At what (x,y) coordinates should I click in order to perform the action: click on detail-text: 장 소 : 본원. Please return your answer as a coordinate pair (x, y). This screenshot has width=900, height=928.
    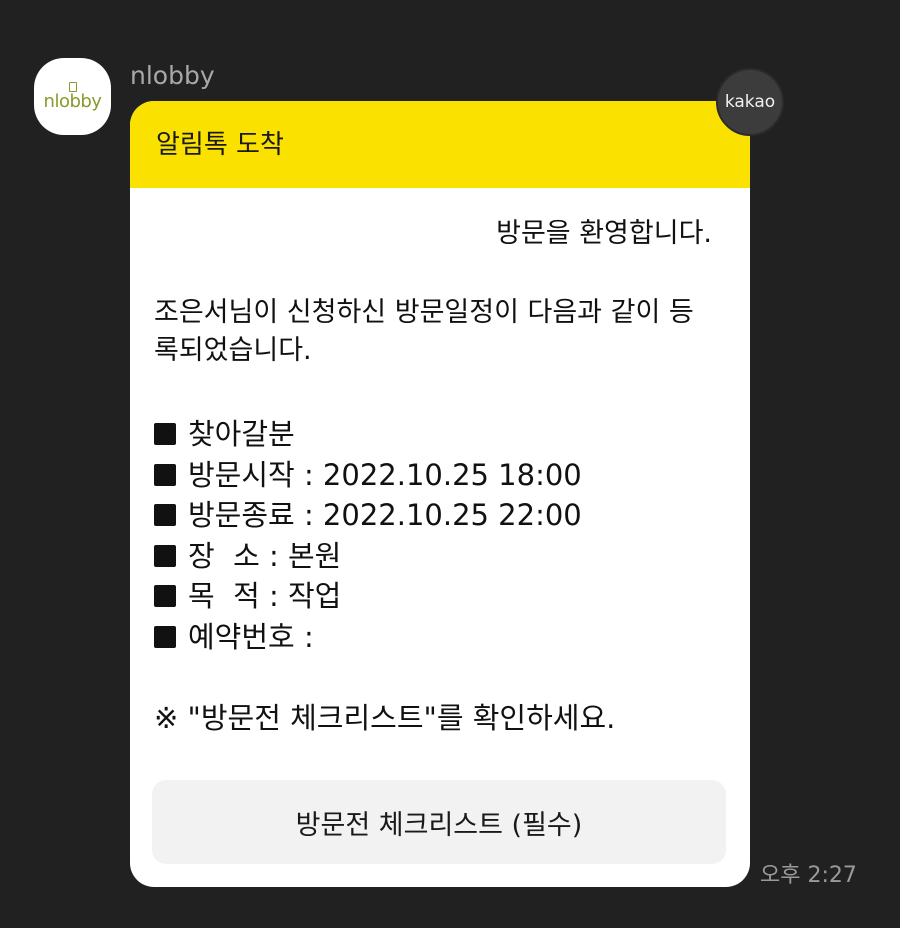
    Looking at the image, I should click on (265, 555).